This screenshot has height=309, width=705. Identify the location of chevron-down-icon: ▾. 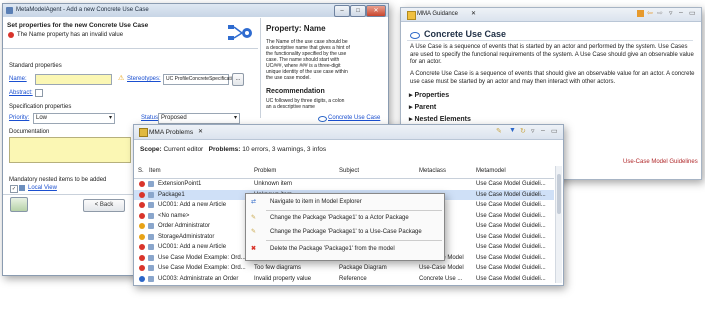
(235, 118).